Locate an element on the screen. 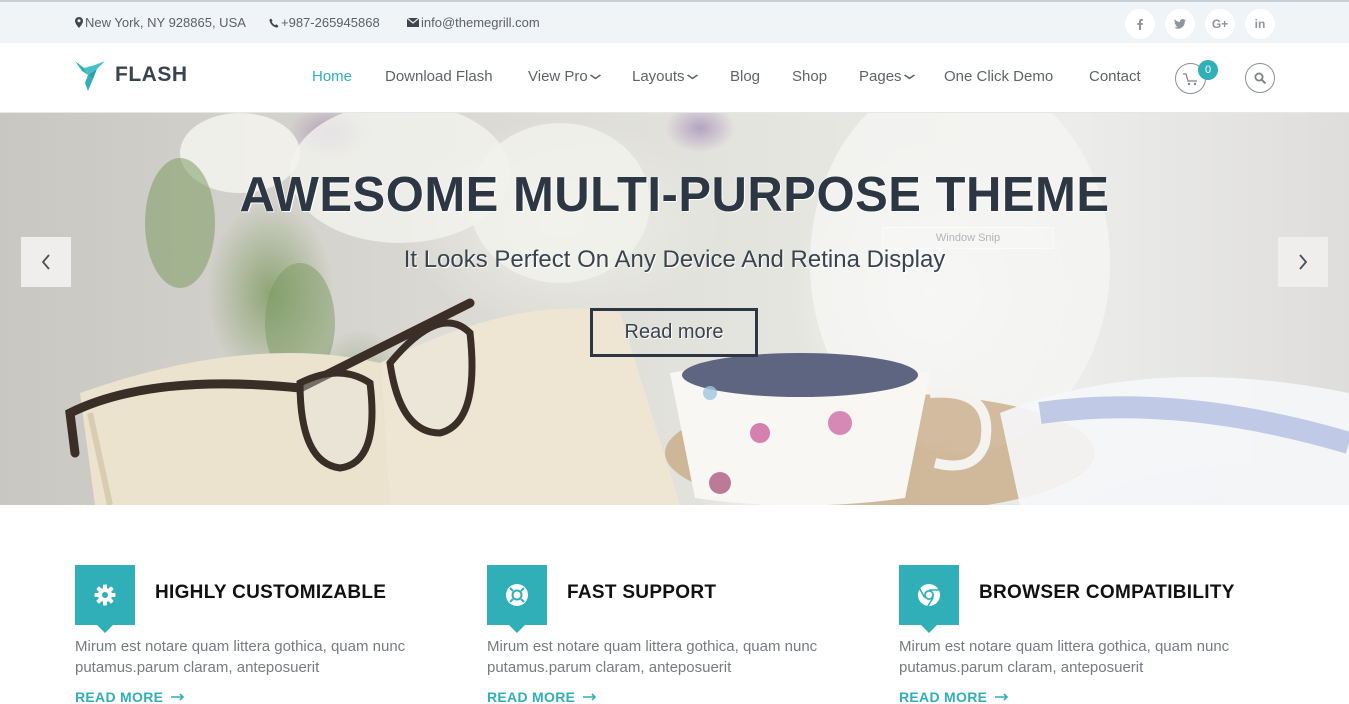 The width and height of the screenshot is (1349, 704). nav-shop: Shop is located at coordinates (809, 76).